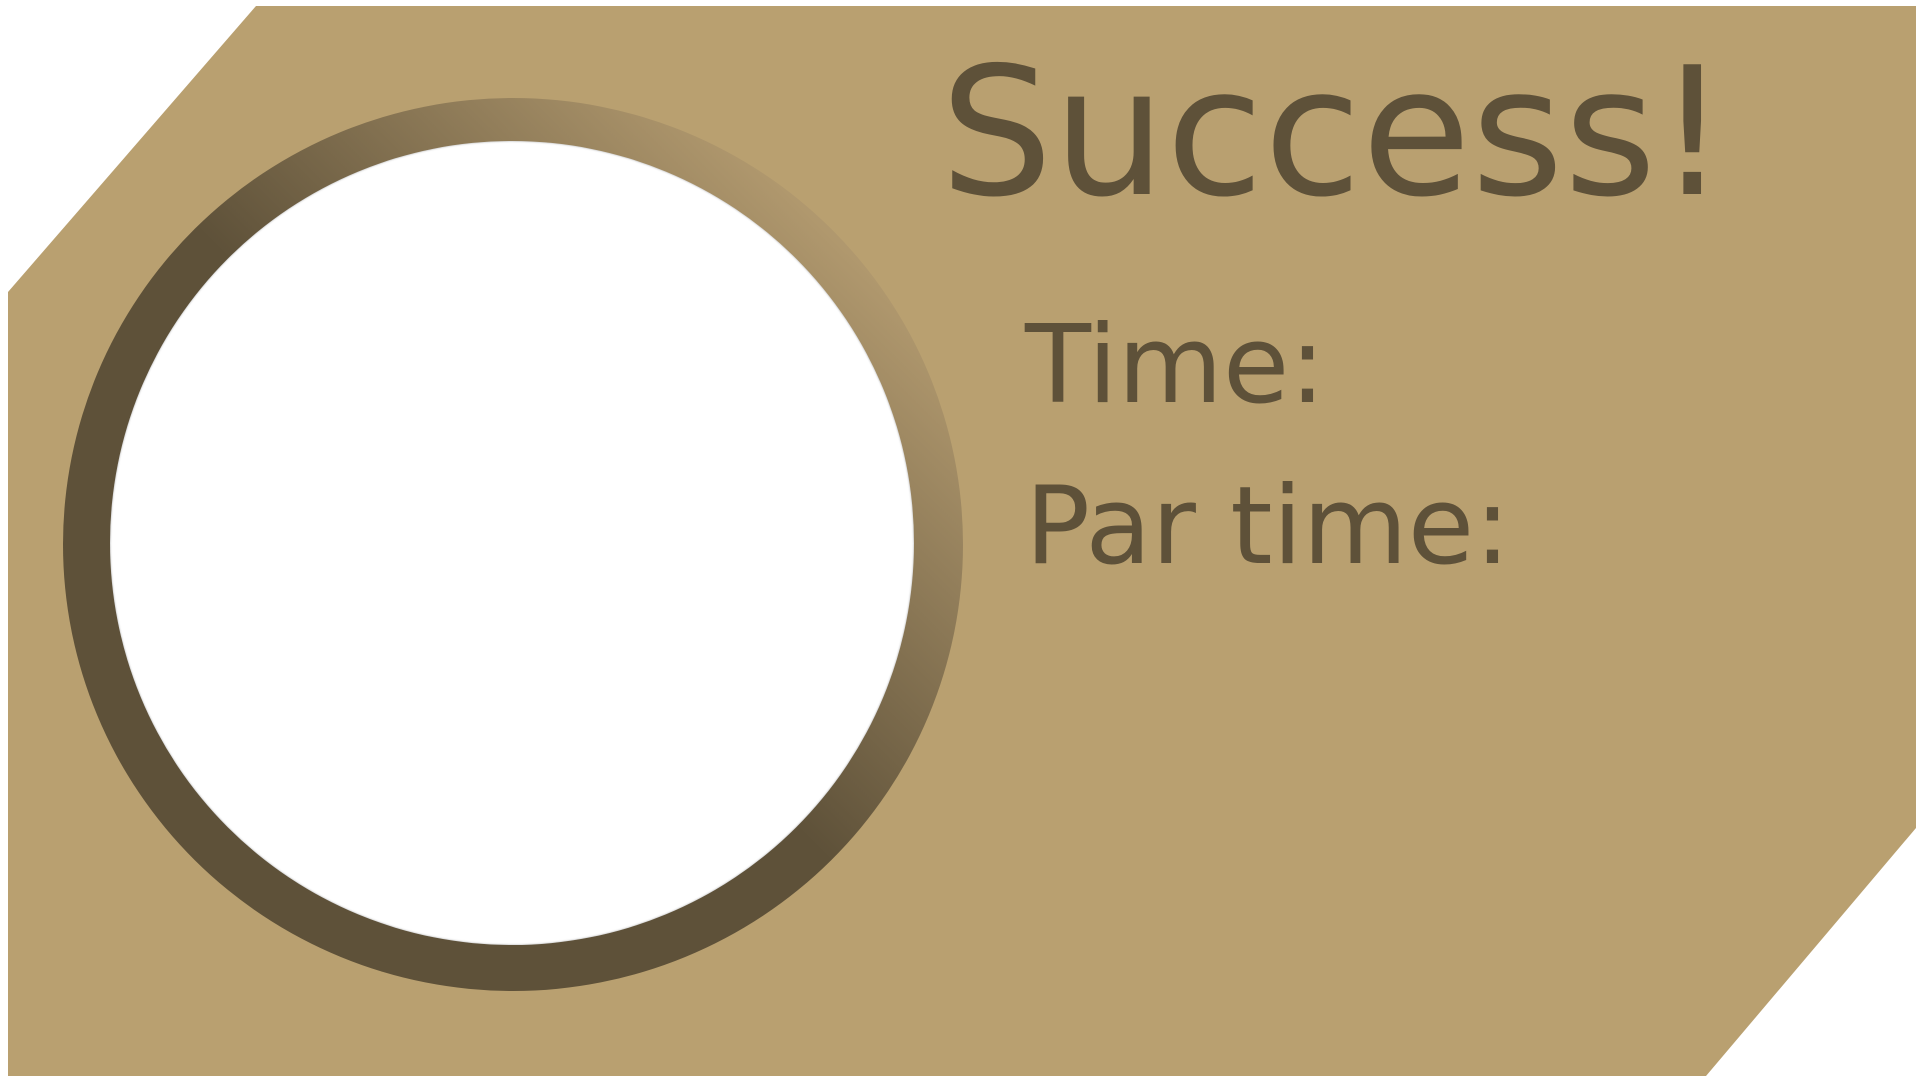 The width and height of the screenshot is (1920, 1080). Describe the element at coordinates (1334, 132) in the screenshot. I see `result-title: Success!` at that location.